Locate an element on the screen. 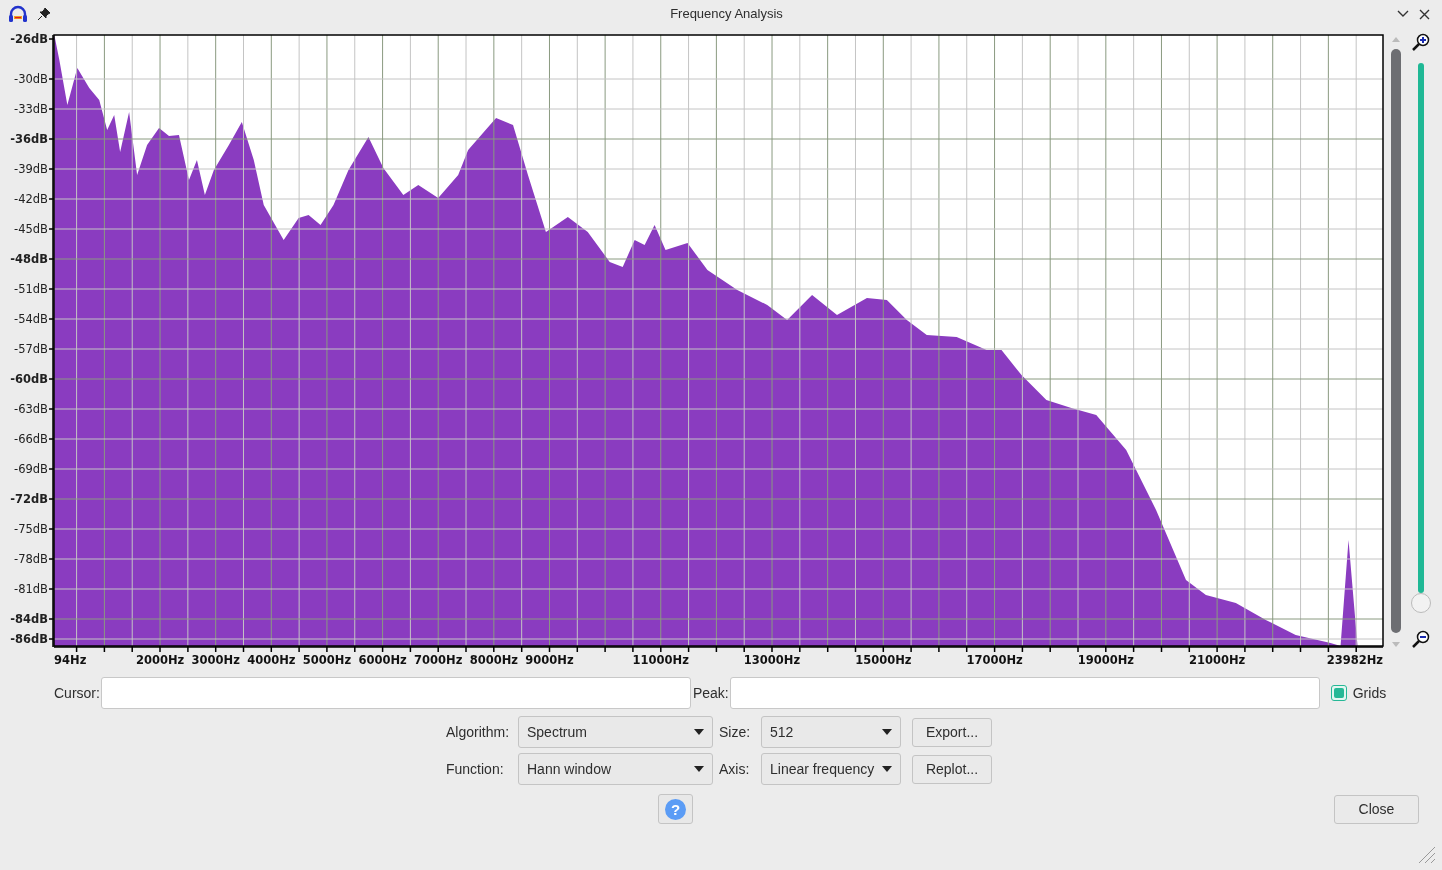  setting-label: Algorithm: is located at coordinates (478, 732).